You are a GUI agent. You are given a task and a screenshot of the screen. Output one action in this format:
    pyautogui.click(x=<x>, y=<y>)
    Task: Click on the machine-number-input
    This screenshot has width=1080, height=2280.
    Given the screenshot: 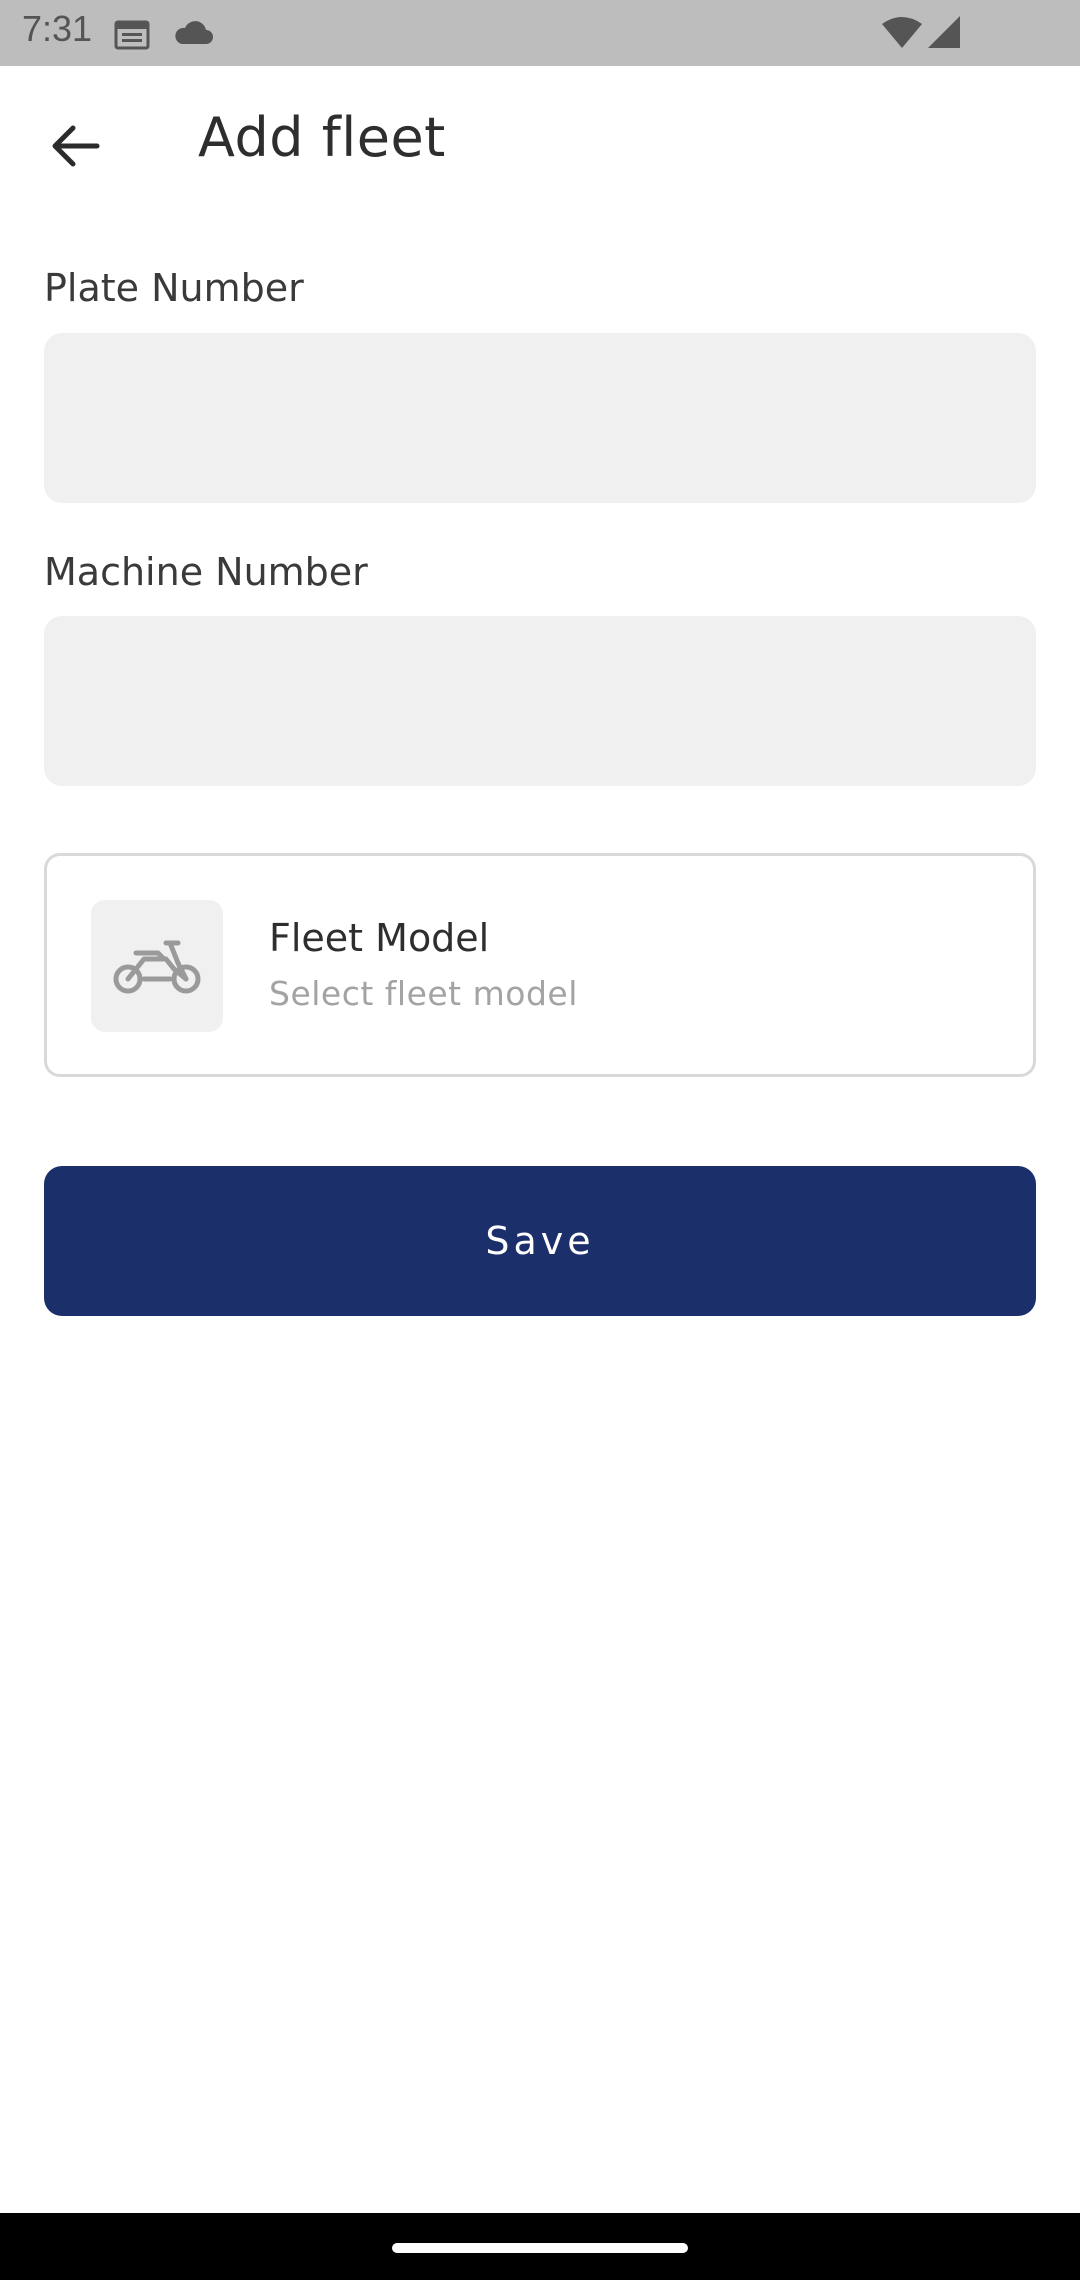 What is the action you would take?
    pyautogui.click(x=540, y=701)
    